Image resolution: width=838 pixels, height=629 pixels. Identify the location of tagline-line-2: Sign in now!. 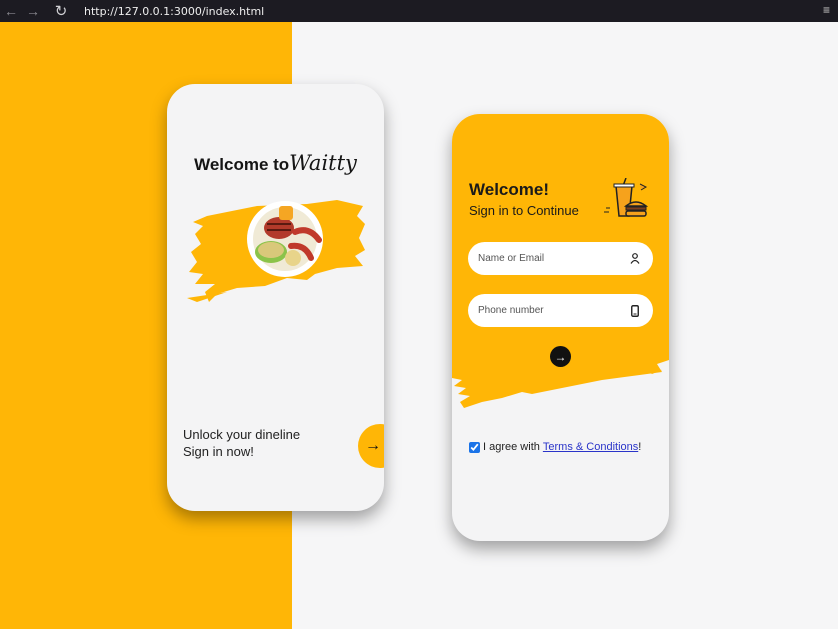
(218, 451).